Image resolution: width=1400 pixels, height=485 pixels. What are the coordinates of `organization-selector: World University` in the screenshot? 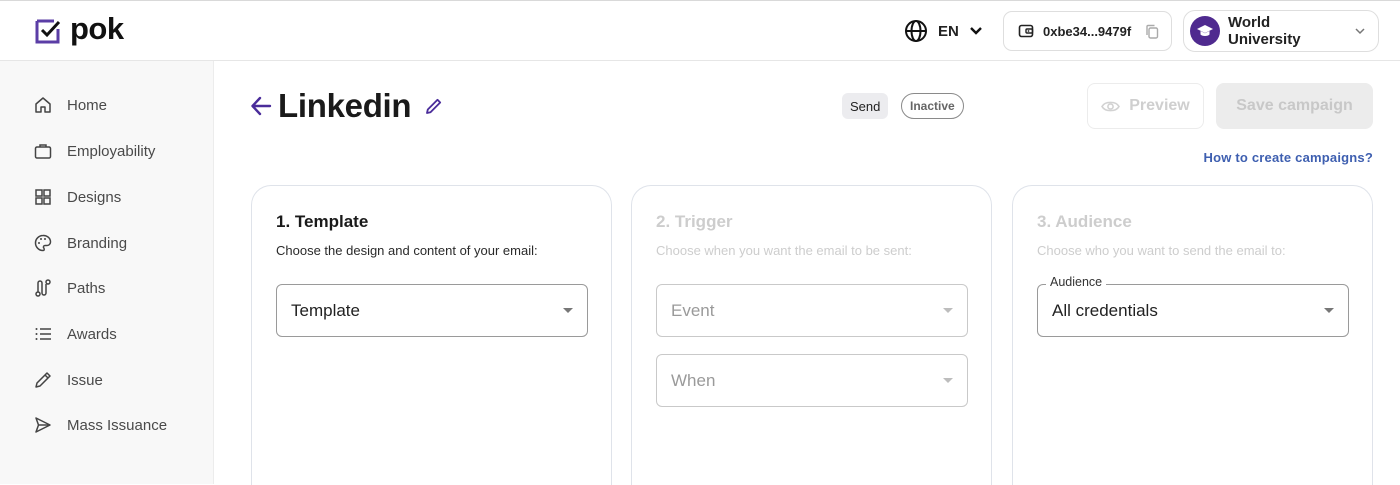 It's located at (1281, 31).